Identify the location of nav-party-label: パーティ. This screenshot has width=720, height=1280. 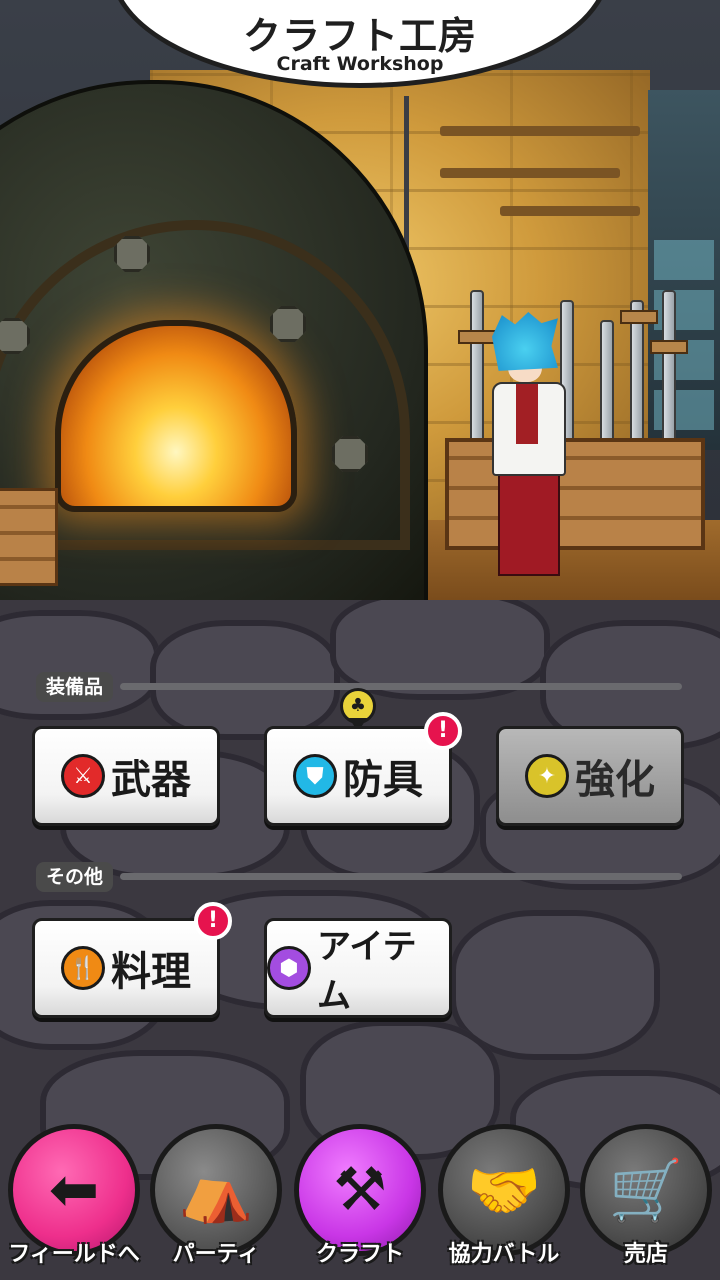
(216, 1254).